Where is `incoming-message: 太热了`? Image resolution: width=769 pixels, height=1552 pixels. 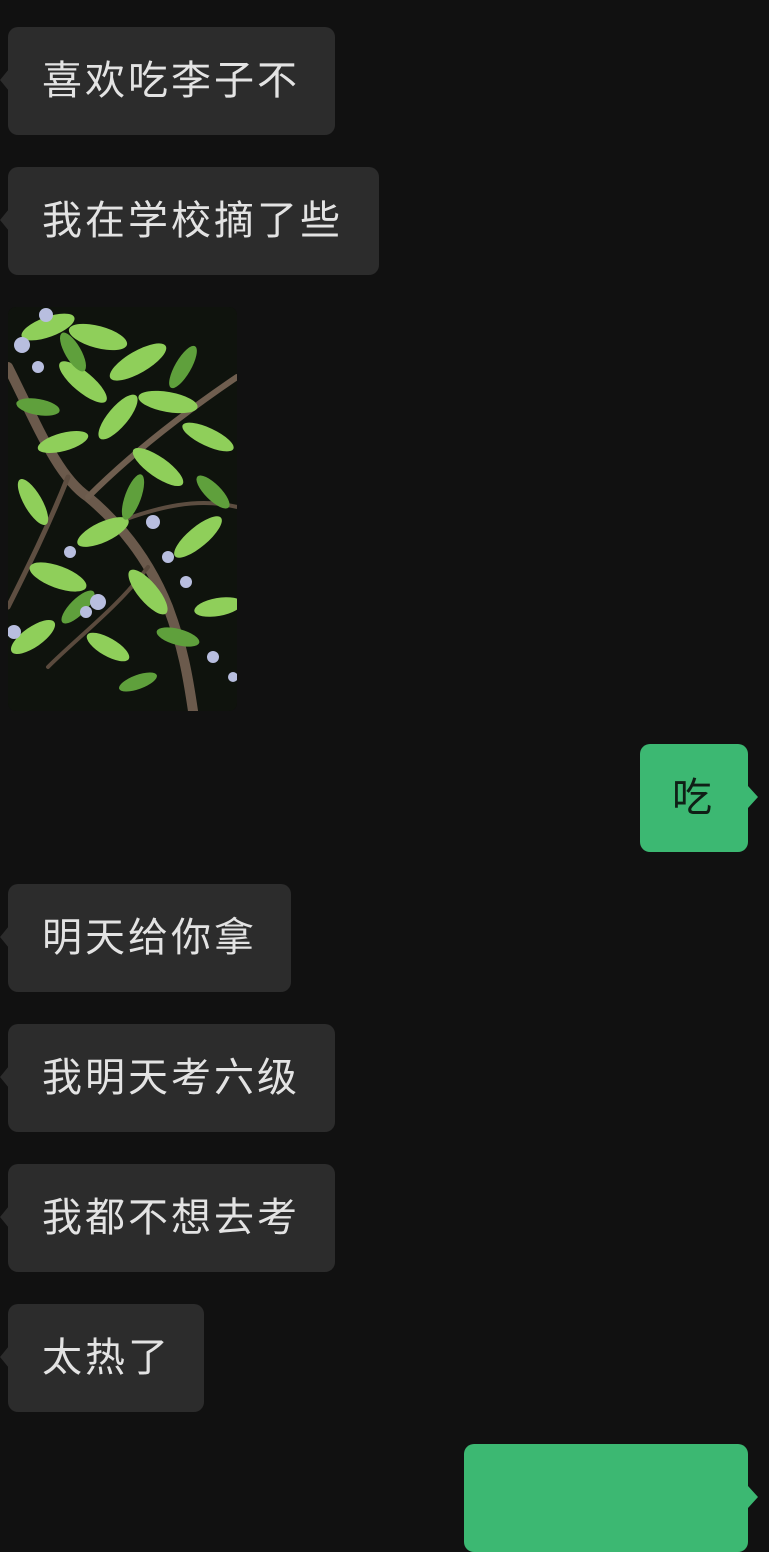 incoming-message: 太热了 is located at coordinates (102, 1358).